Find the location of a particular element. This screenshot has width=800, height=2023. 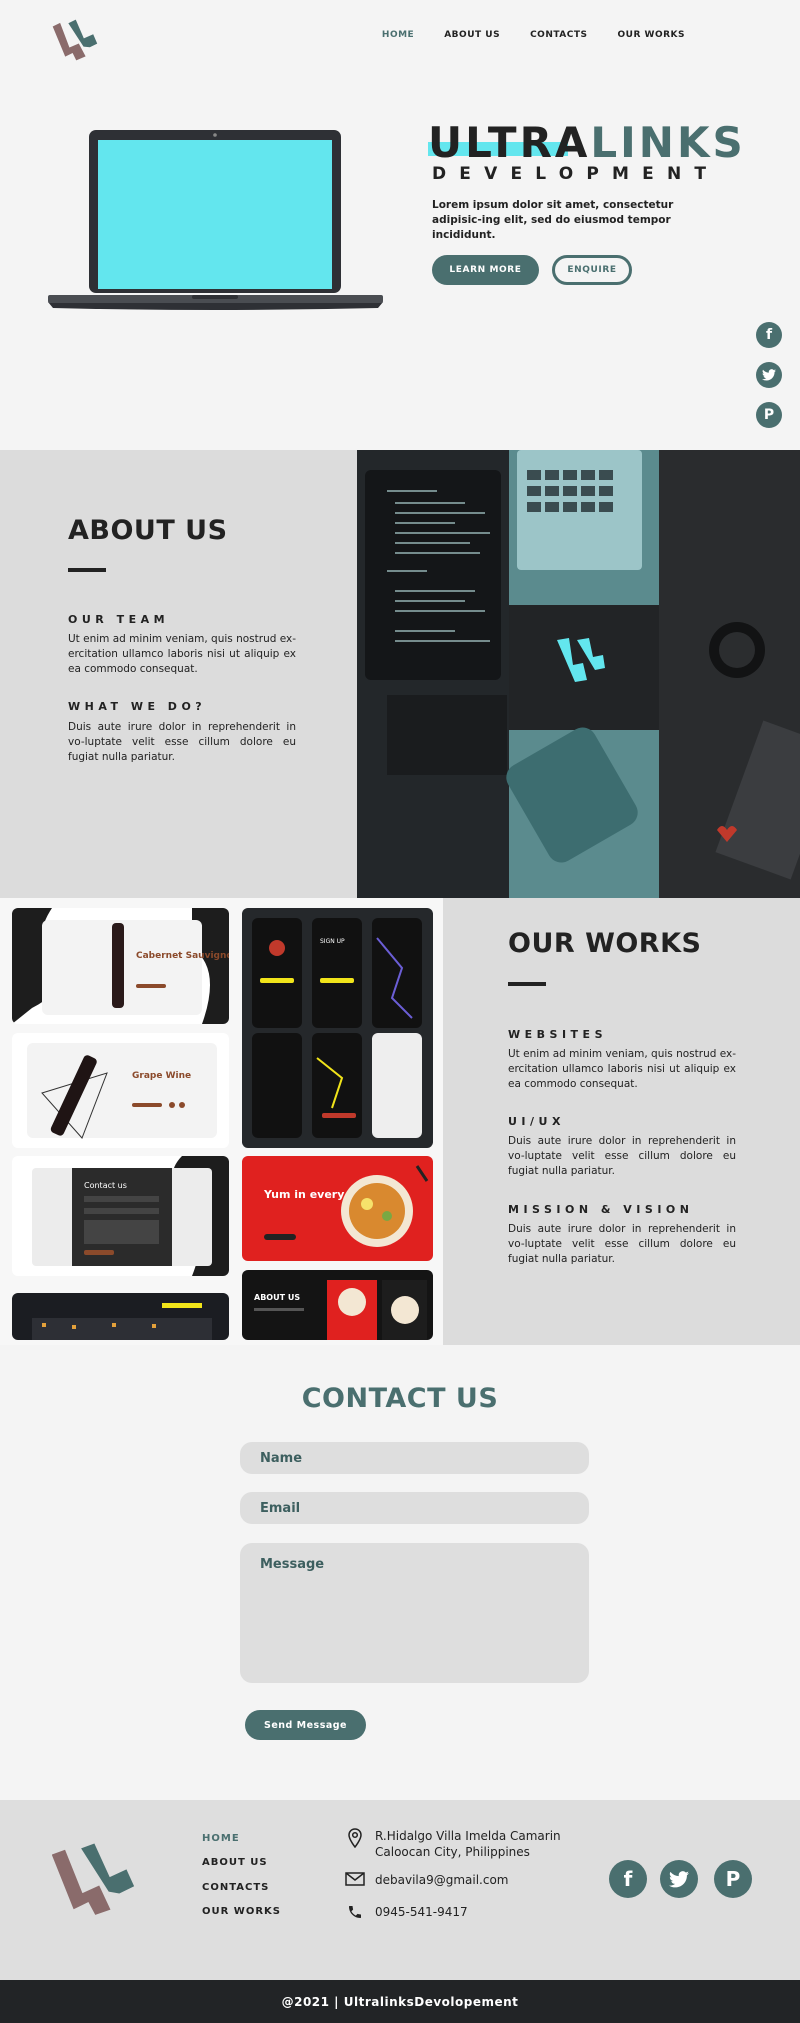

work-thumb-cabernet: Cabernet Sauvignon is located at coordinates (120, 966).